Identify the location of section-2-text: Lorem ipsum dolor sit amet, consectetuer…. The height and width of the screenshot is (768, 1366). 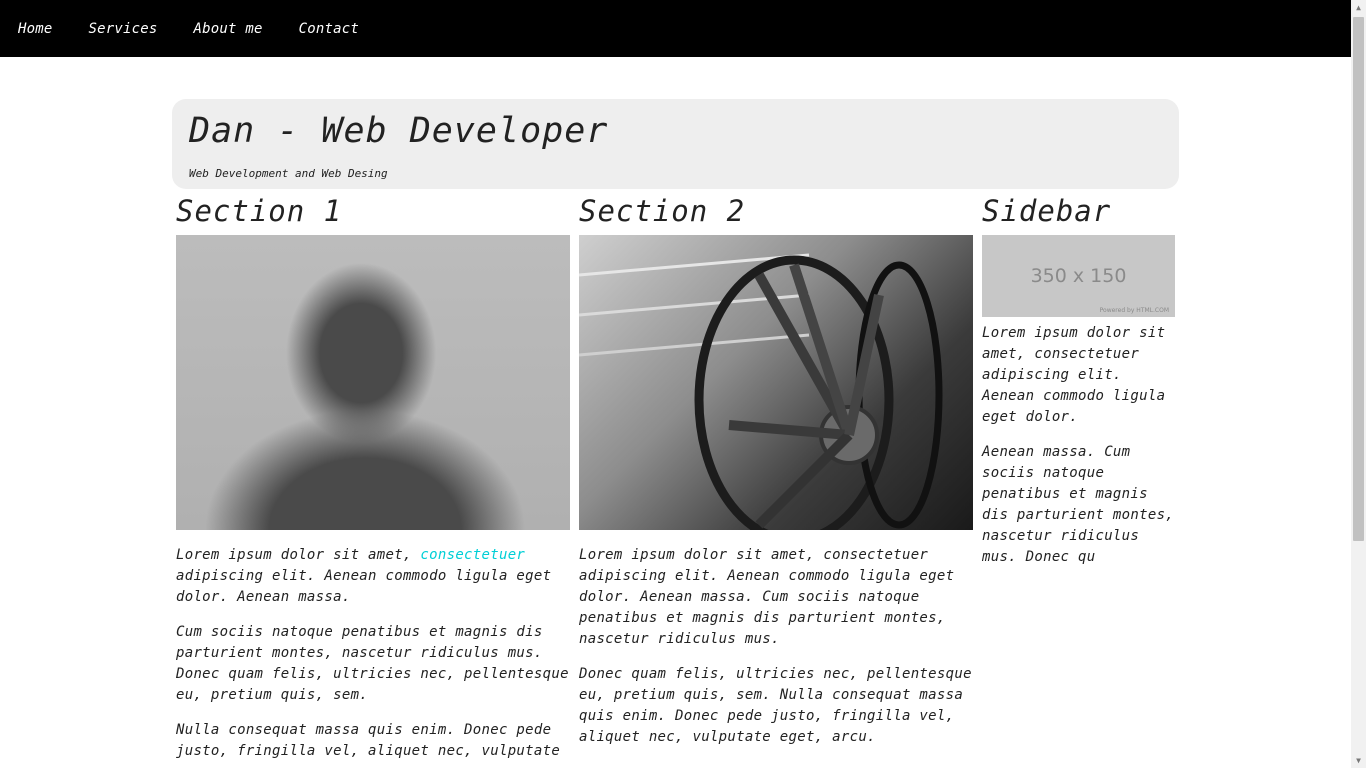
(776, 646).